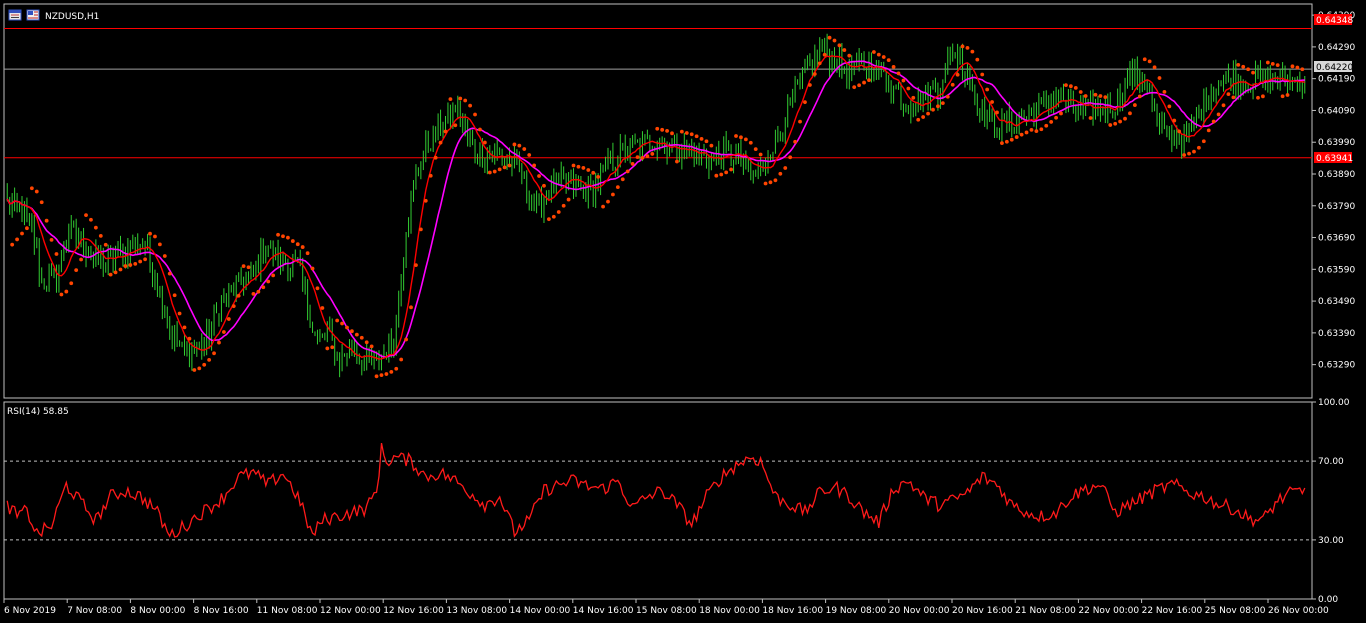 This screenshot has height=623, width=1366. I want to click on time-tick-label: 25 Nov 08:00, so click(1235, 611).